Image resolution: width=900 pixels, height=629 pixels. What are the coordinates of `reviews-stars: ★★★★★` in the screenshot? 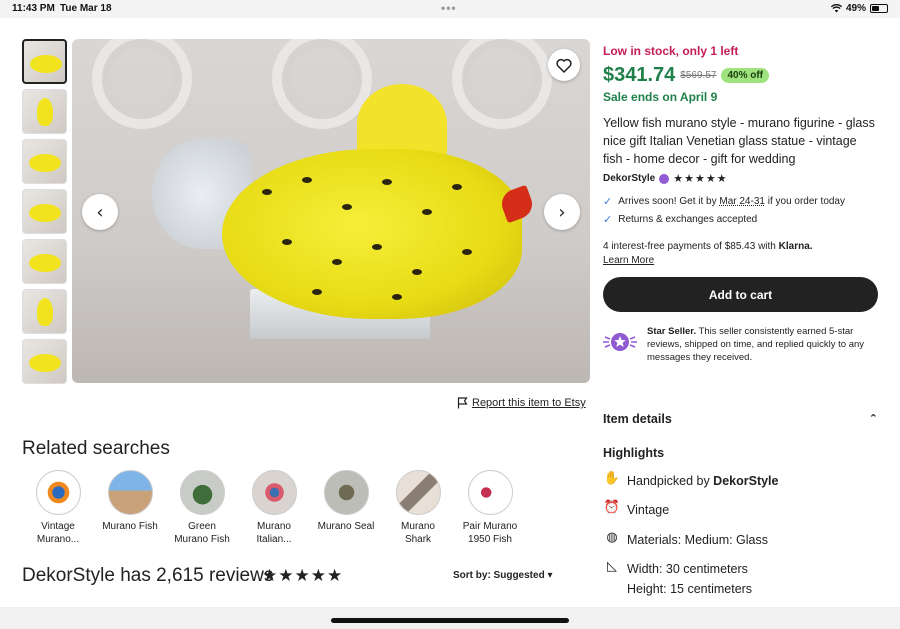 It's located at (303, 576).